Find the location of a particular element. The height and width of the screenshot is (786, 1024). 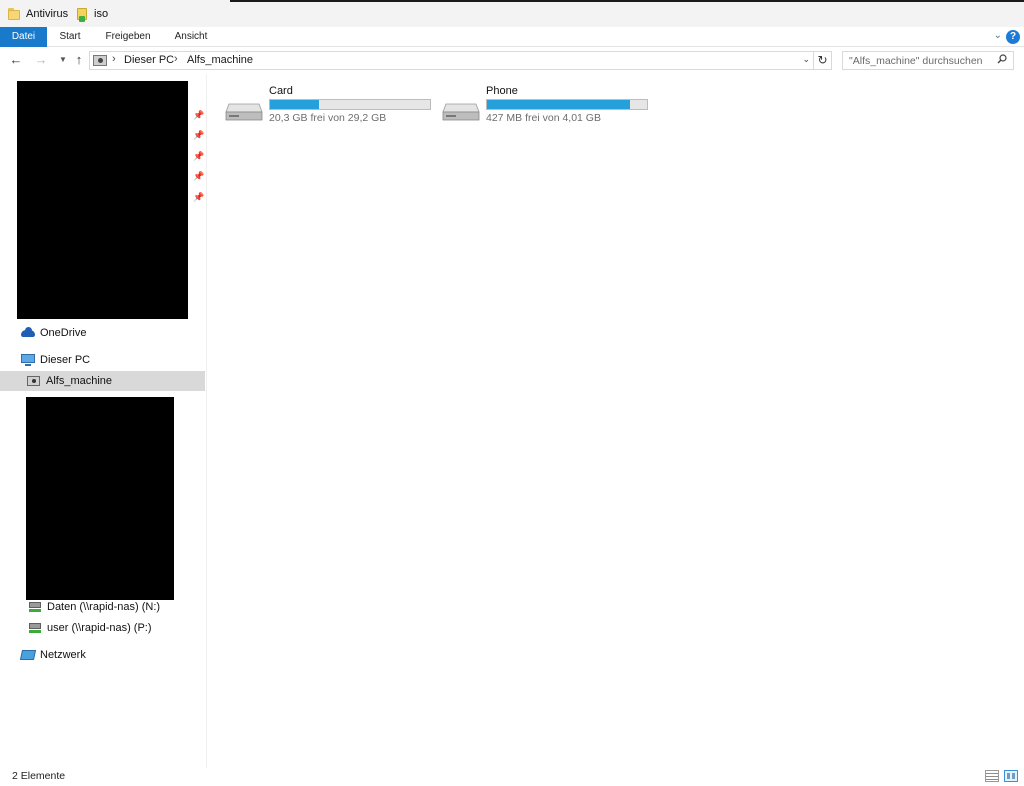

nav-item-alfs-machine: Alfs_machine is located at coordinates (102, 381).